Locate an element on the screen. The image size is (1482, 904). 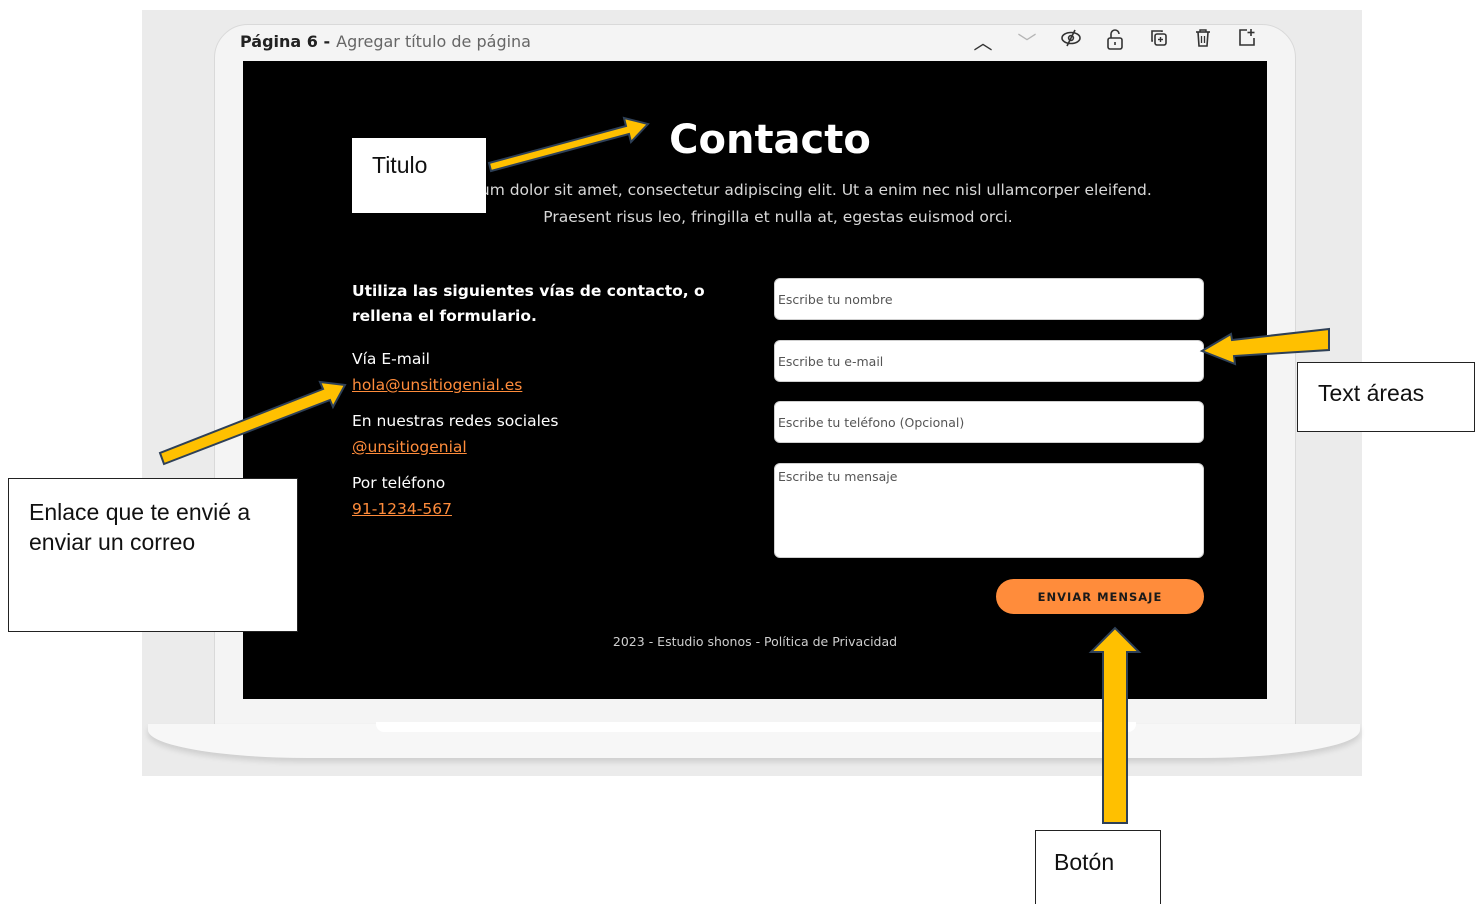
annotation-enlace: Enlace que te envié a enviar un correo is located at coordinates (153, 555).